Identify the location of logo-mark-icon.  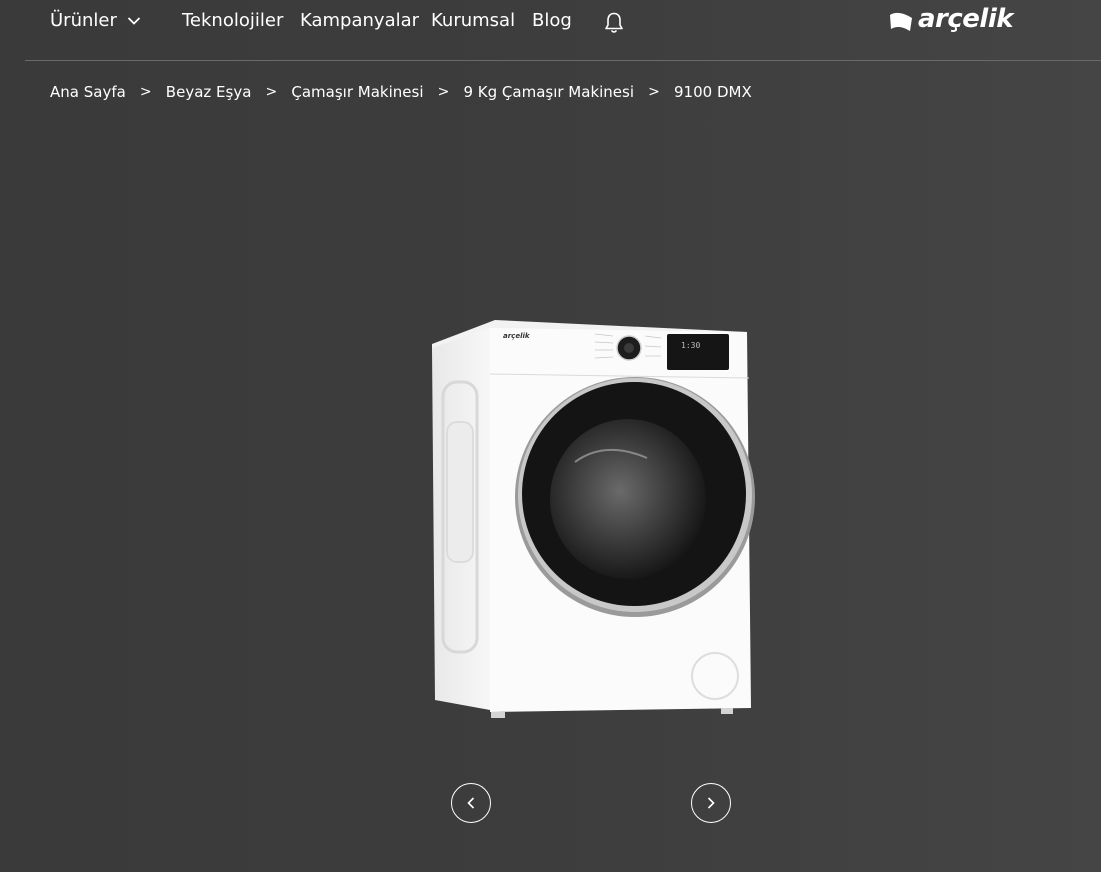
(901, 22).